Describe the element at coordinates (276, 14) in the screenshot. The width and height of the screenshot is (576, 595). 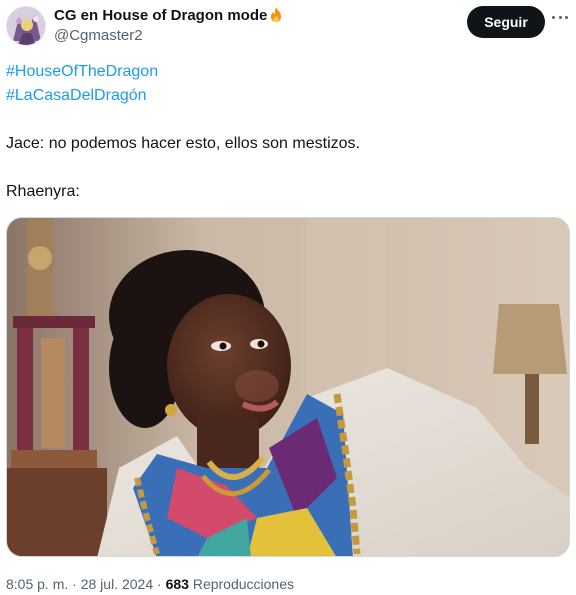
I see `fire-icon` at that location.